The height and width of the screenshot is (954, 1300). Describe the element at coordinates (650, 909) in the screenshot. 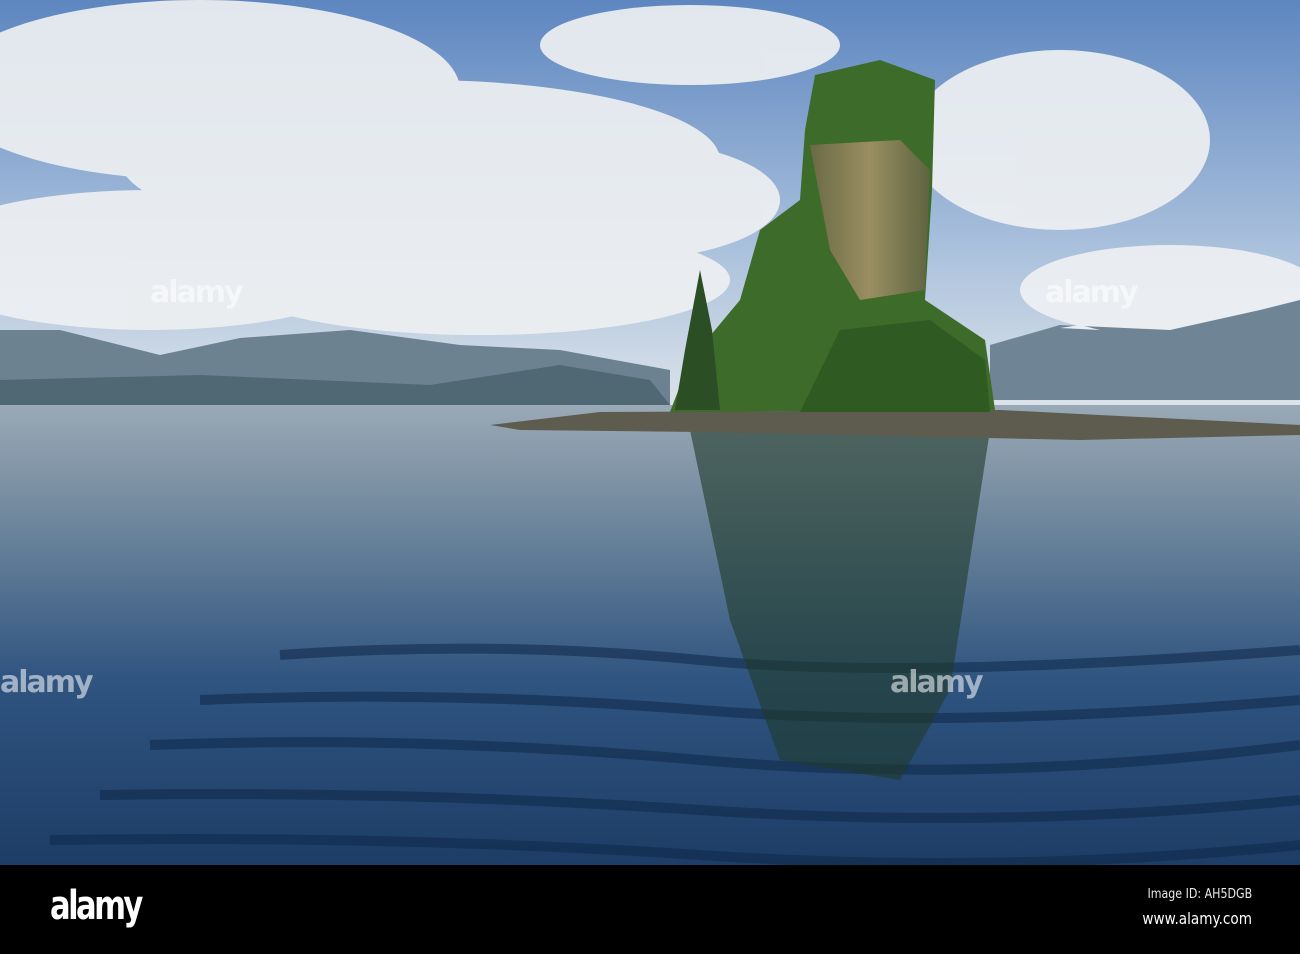

I see `footer-bar: alamy Image ID: AH5DGB www.alamy.com` at that location.